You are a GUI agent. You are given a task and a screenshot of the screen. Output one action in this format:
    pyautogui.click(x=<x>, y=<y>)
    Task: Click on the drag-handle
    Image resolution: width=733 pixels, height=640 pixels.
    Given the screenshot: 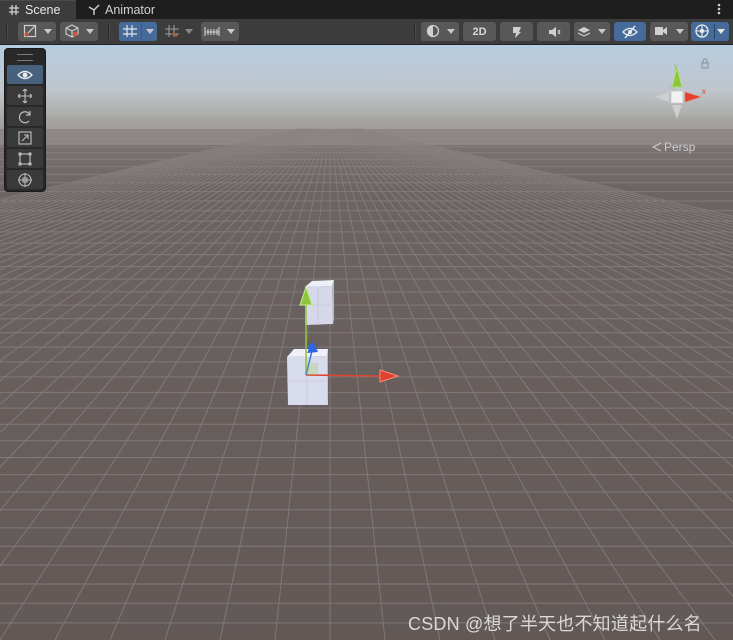 What is the action you would take?
    pyautogui.click(x=25, y=57)
    